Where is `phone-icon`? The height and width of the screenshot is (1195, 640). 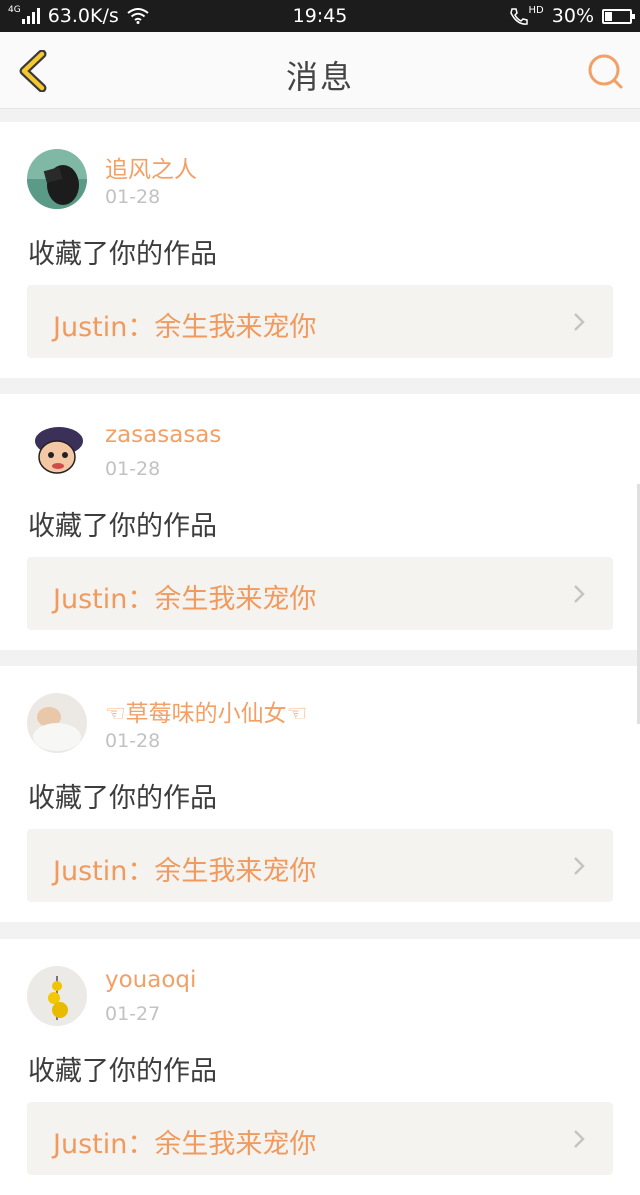 phone-icon is located at coordinates (518, 16).